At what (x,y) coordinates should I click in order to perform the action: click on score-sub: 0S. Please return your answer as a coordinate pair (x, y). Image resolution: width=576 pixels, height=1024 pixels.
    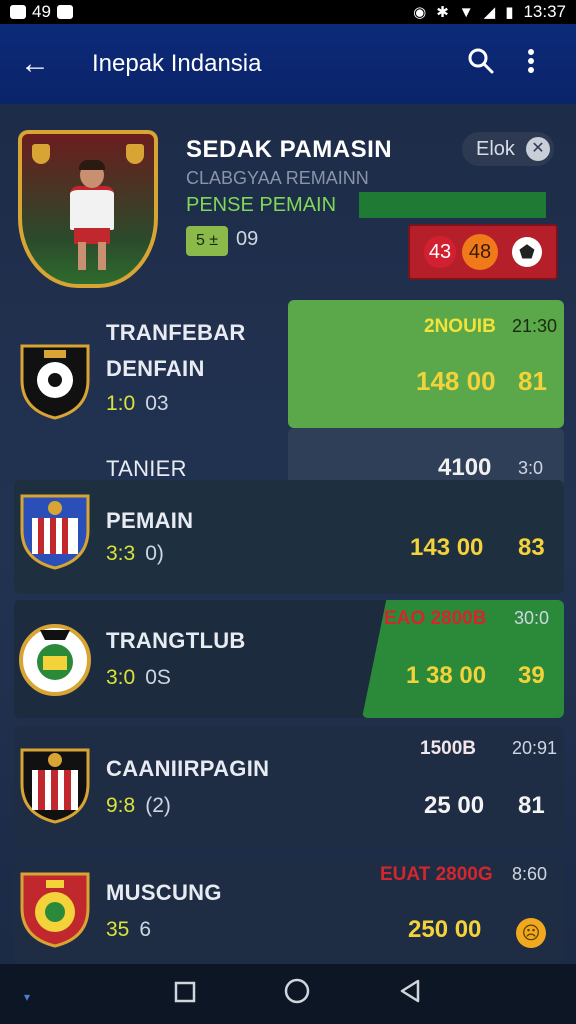
    Looking at the image, I should click on (158, 677).